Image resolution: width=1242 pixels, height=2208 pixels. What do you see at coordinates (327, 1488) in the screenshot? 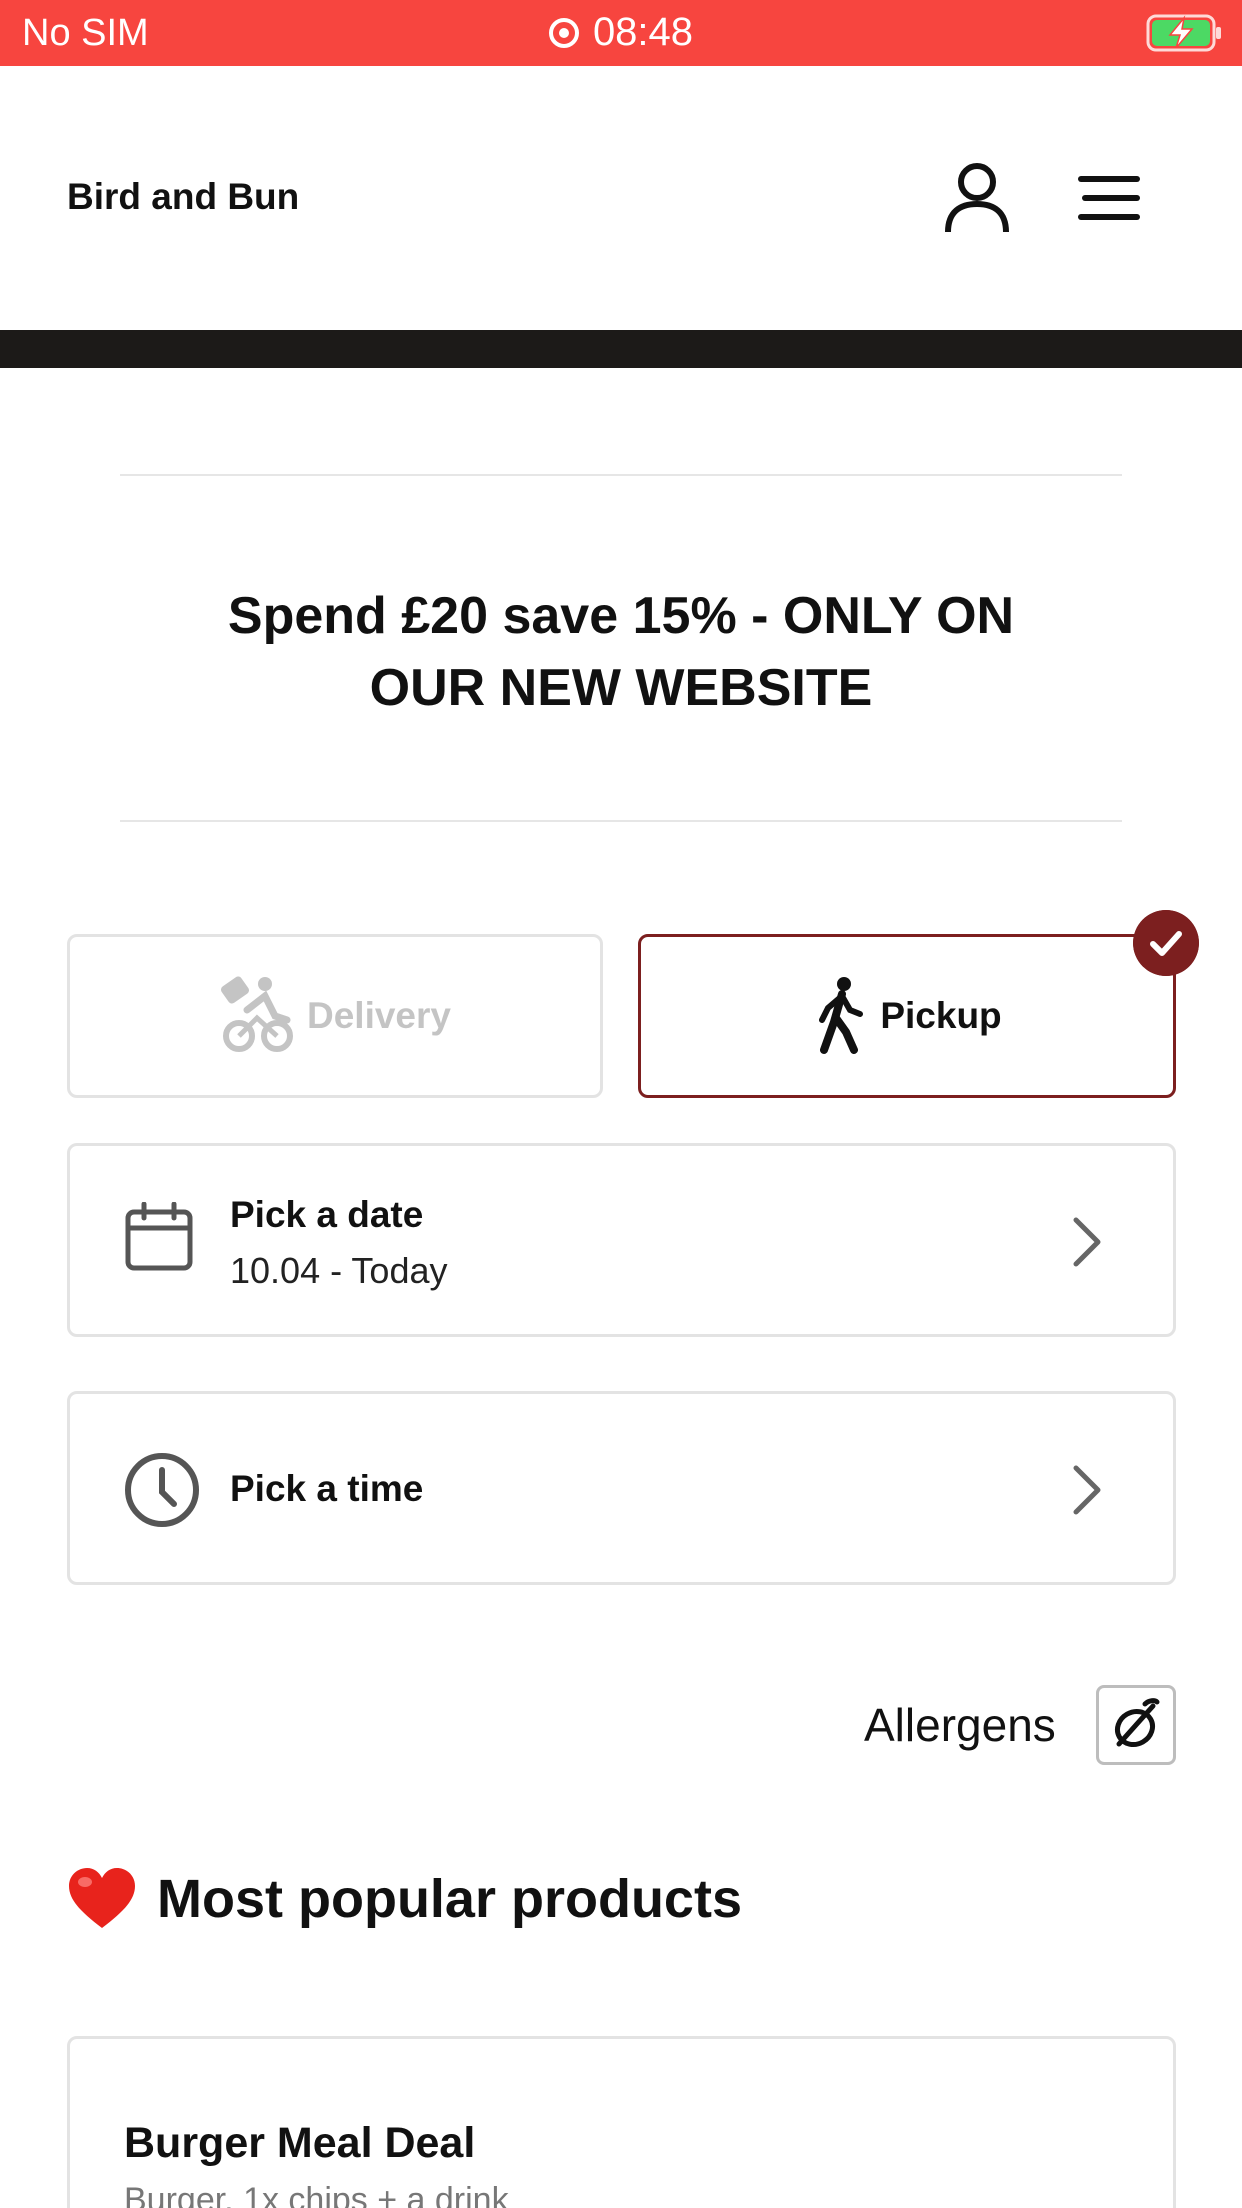
I see `time-picker-title: Pick a time` at bounding box center [327, 1488].